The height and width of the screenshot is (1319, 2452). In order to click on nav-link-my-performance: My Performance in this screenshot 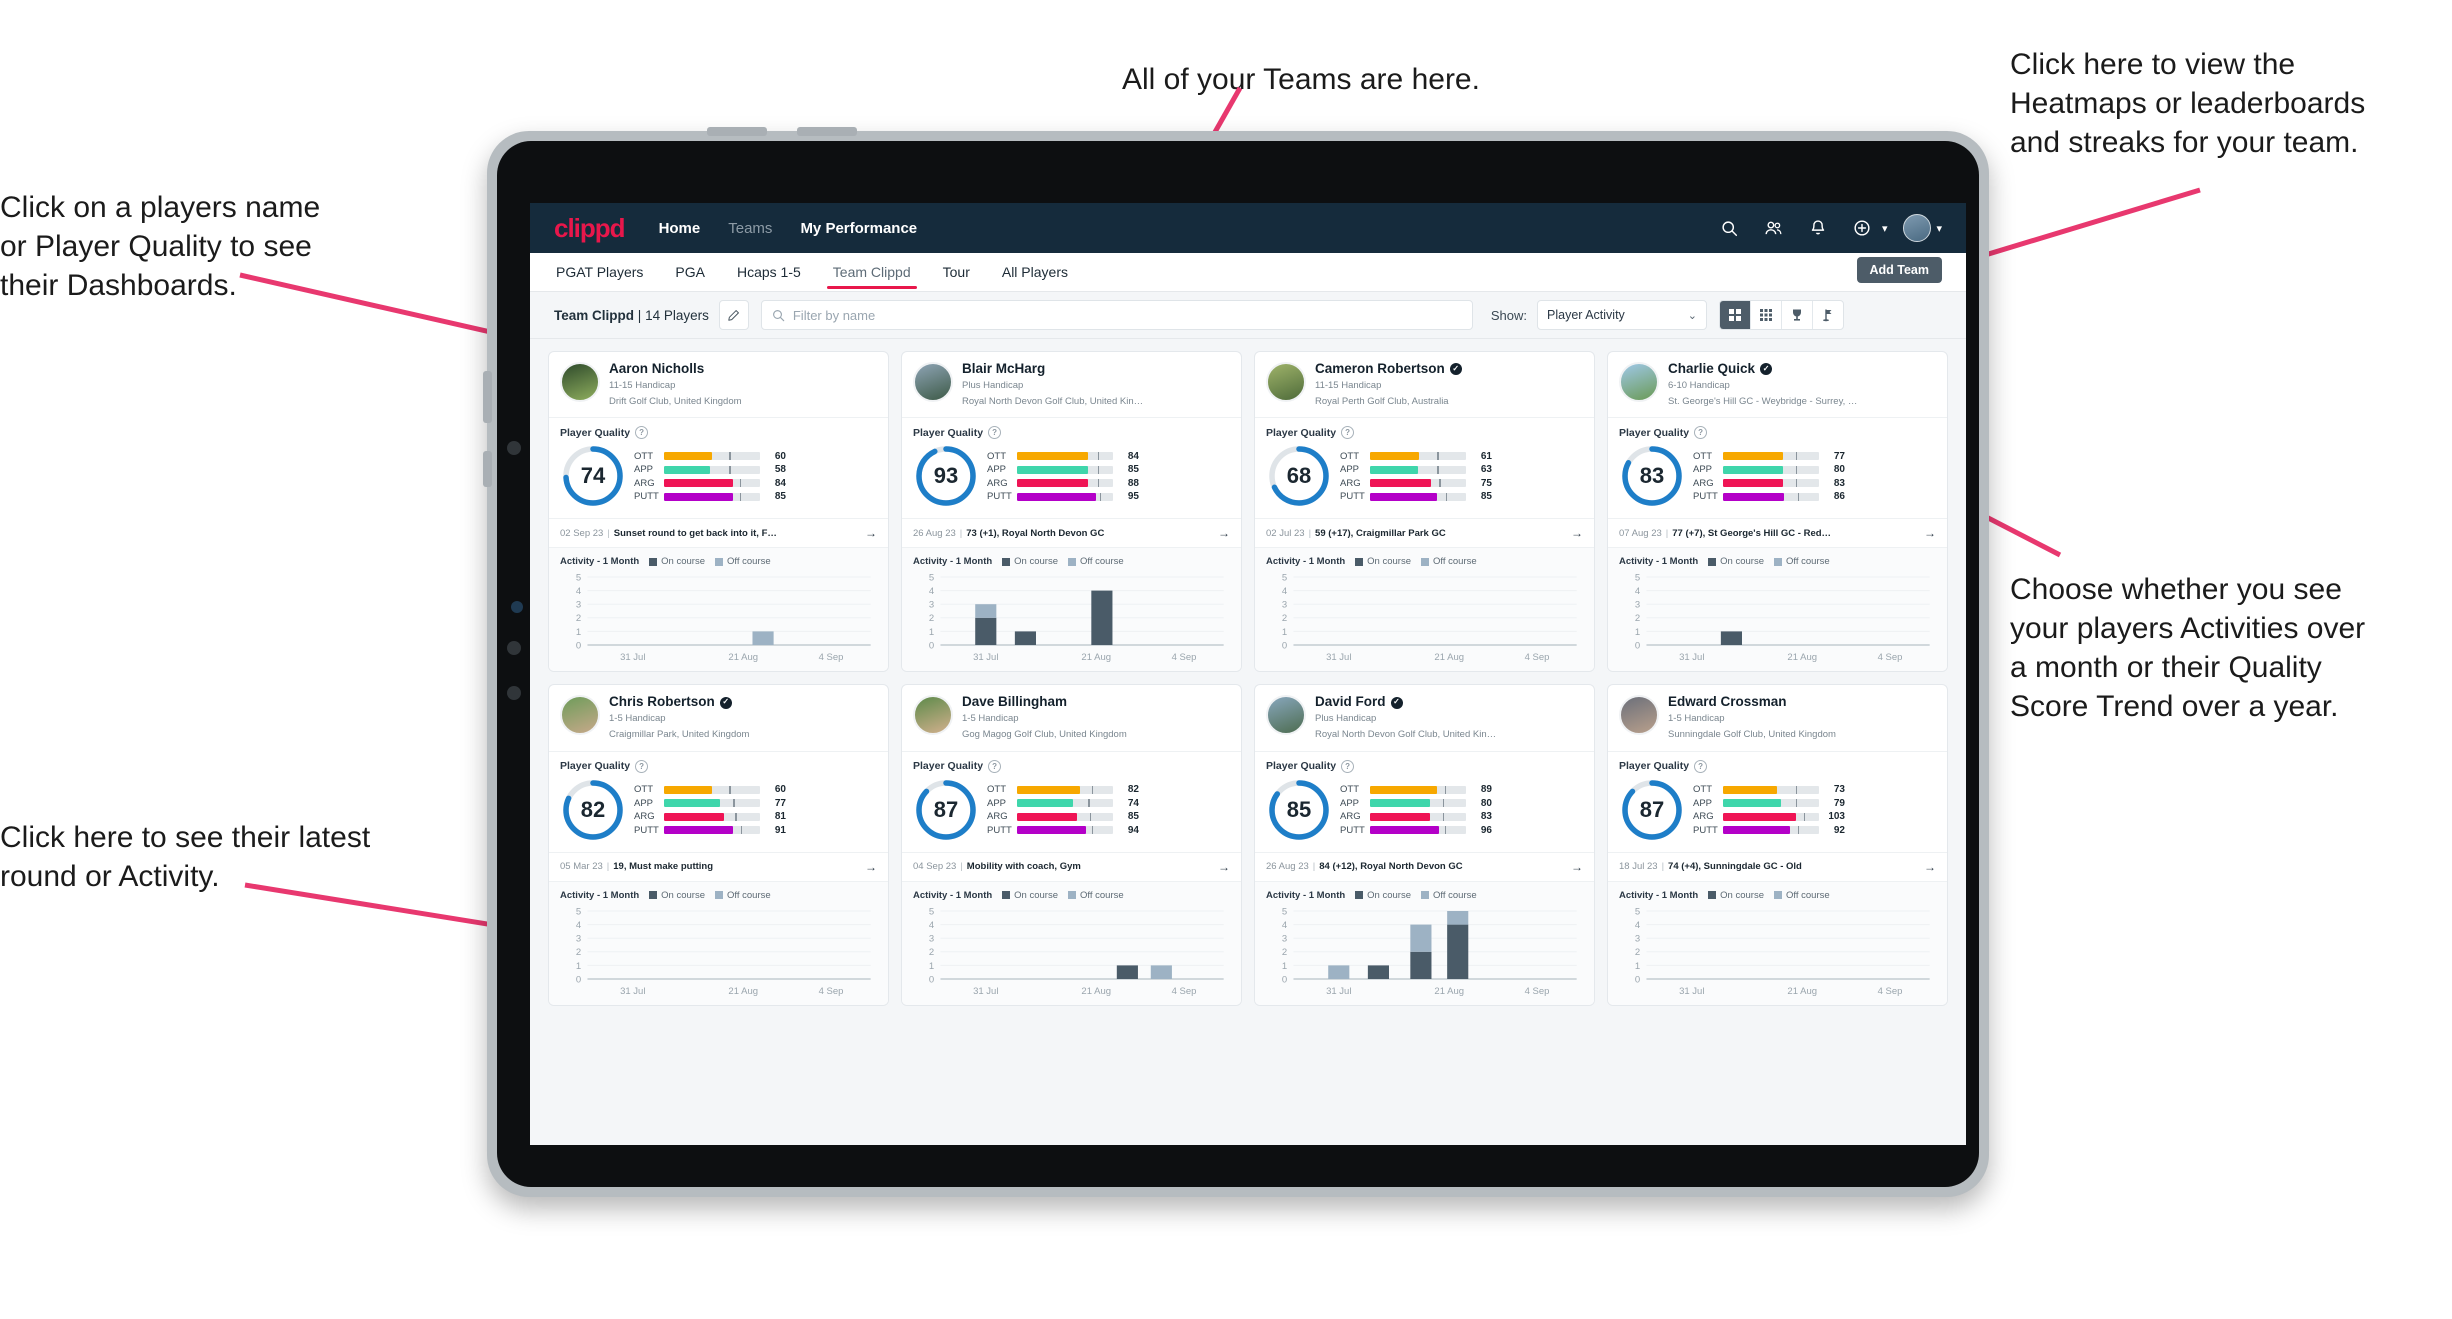, I will do `click(858, 228)`.